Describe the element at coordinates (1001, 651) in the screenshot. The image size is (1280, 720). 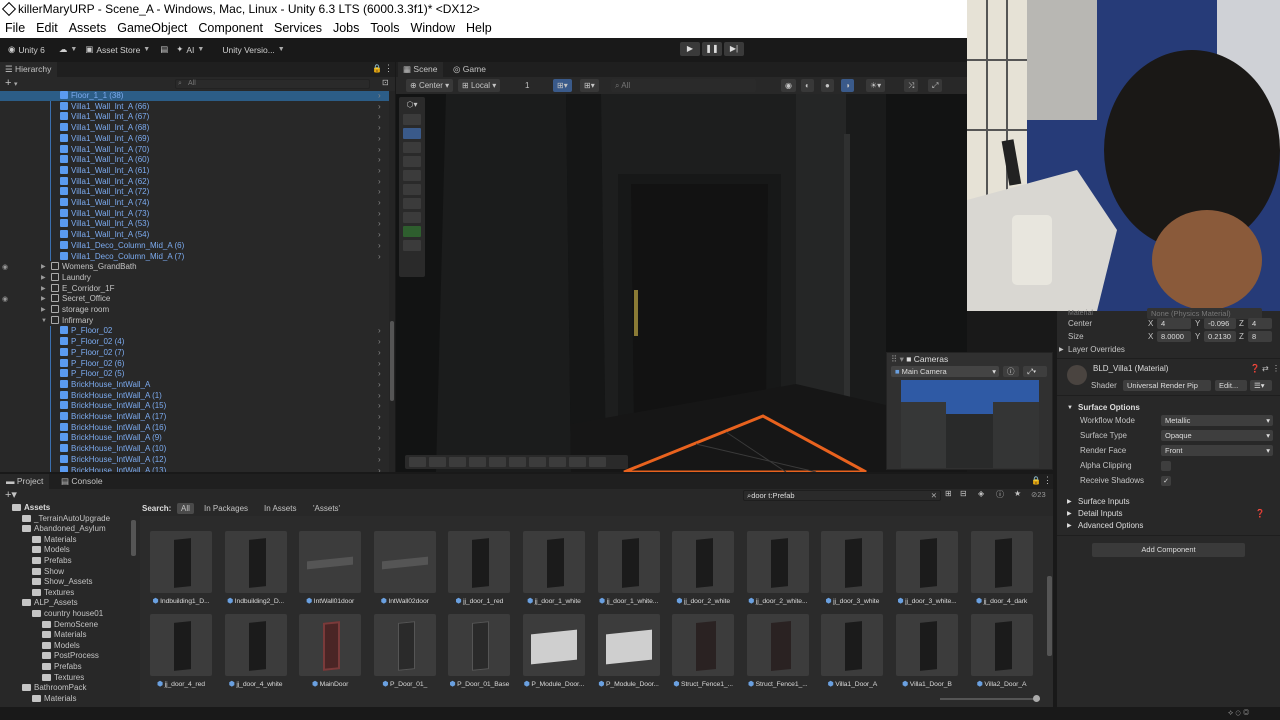
I see `asset-tile: ⬢ Villa2_Door_A` at that location.